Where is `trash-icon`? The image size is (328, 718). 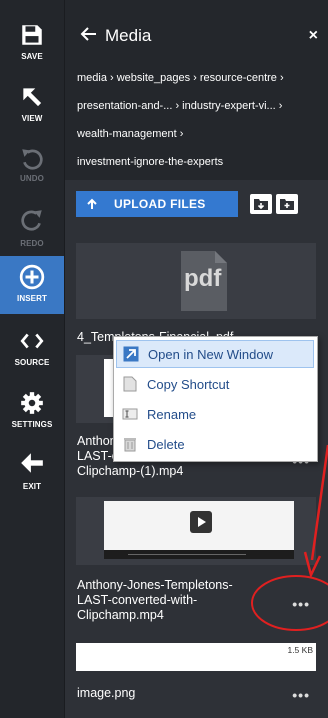
trash-icon is located at coordinates (130, 445).